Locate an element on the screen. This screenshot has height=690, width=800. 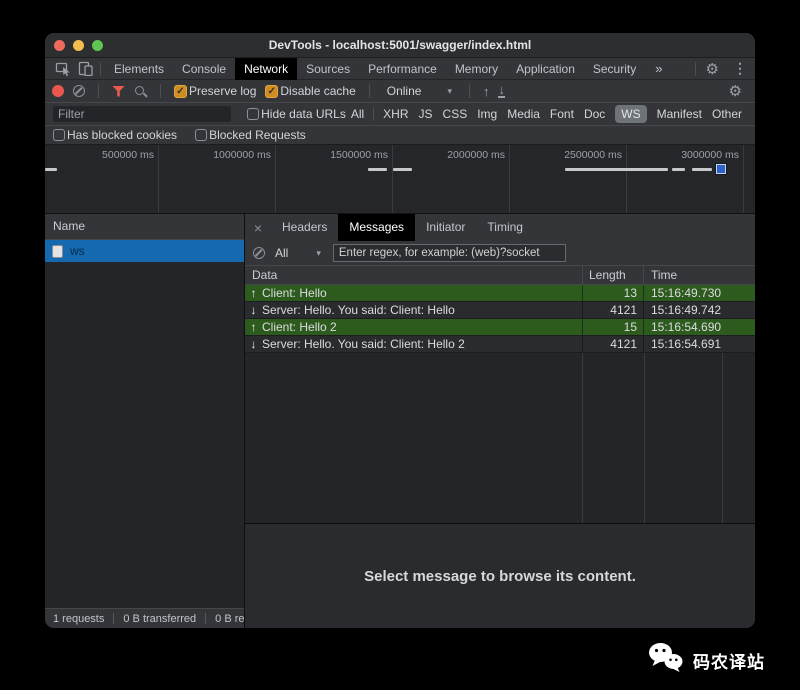
preserve-log-checkbox is located at coordinates (180, 91).